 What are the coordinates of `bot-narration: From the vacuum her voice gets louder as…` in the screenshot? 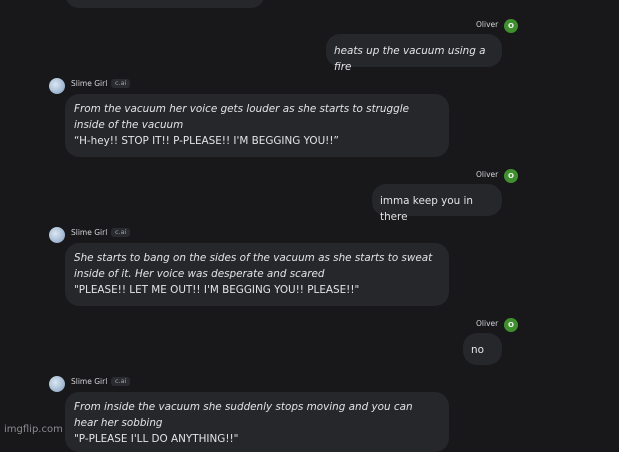 It's located at (241, 117).